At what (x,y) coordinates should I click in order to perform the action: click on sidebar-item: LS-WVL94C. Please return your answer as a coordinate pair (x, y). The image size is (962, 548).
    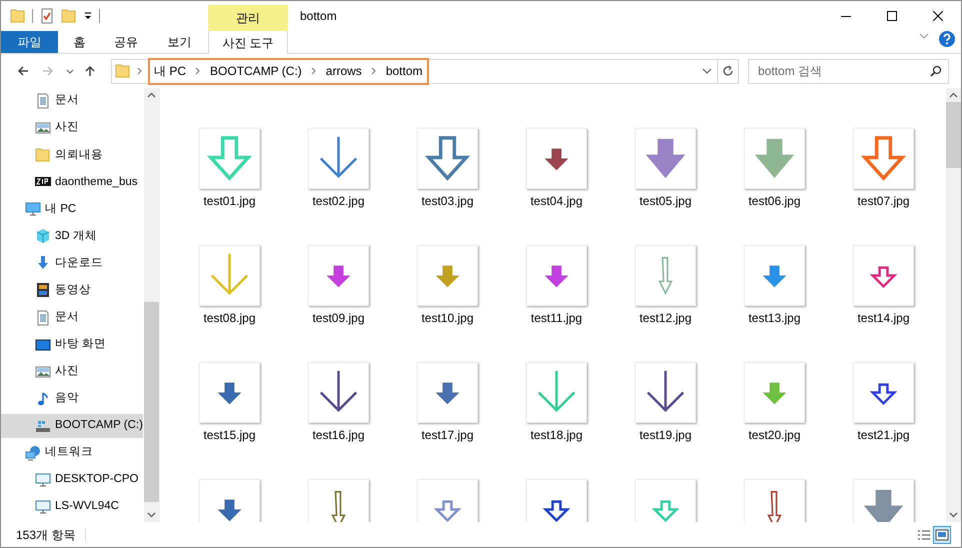
    Looking at the image, I should click on (60, 506).